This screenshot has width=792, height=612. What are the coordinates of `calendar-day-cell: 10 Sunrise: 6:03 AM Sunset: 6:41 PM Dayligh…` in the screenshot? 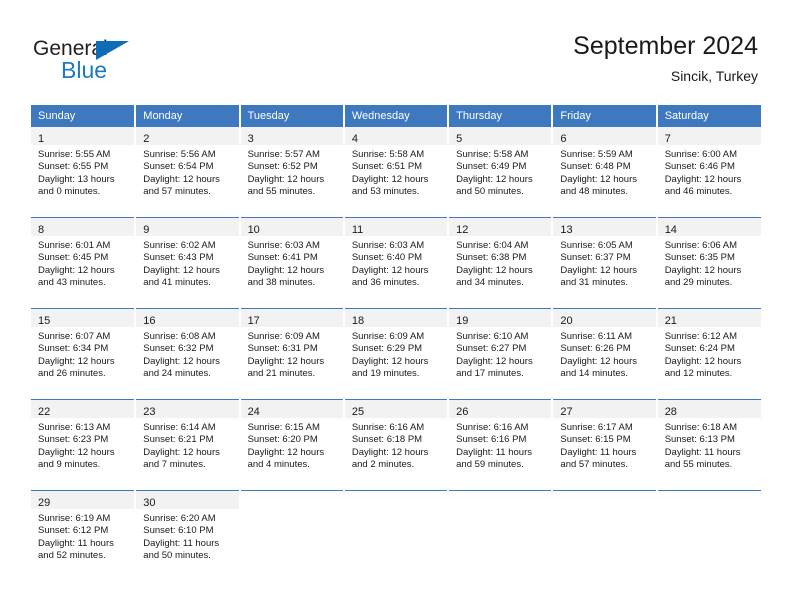 It's located at (292, 263).